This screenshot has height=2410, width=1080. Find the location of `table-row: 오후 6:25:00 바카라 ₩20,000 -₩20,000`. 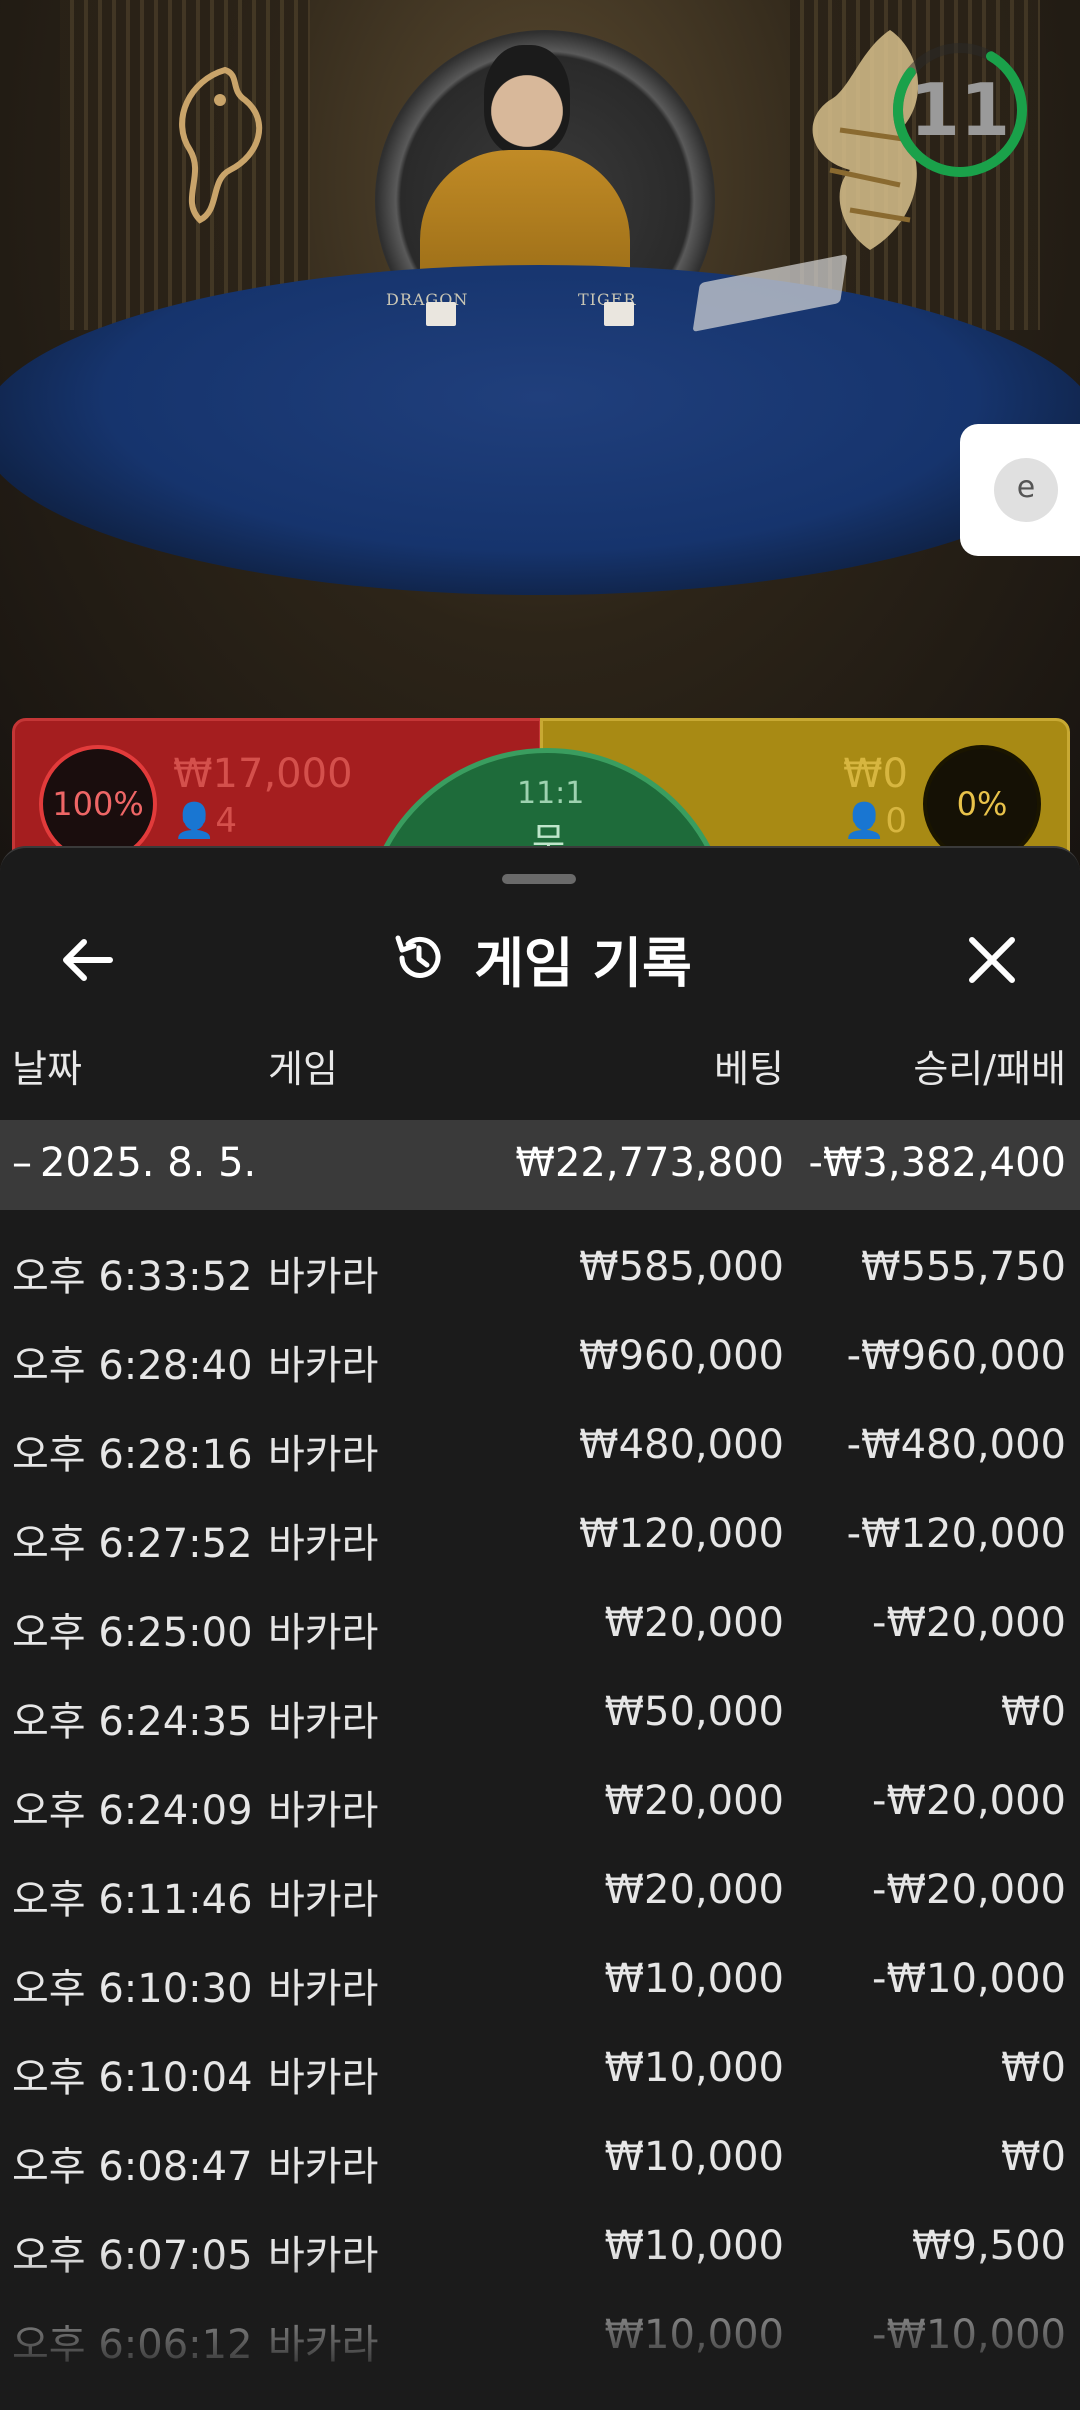

table-row: 오후 6:25:00 바카라 ₩20,000 -₩20,000 is located at coordinates (540, 1611).